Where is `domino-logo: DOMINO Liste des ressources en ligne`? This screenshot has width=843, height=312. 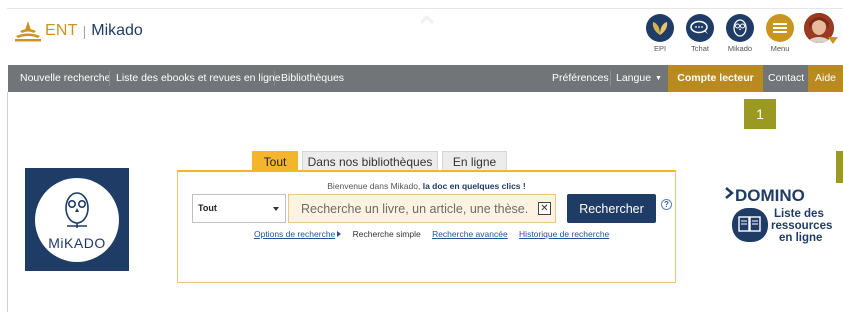 domino-logo: DOMINO Liste des ressources en ligne is located at coordinates (778, 216).